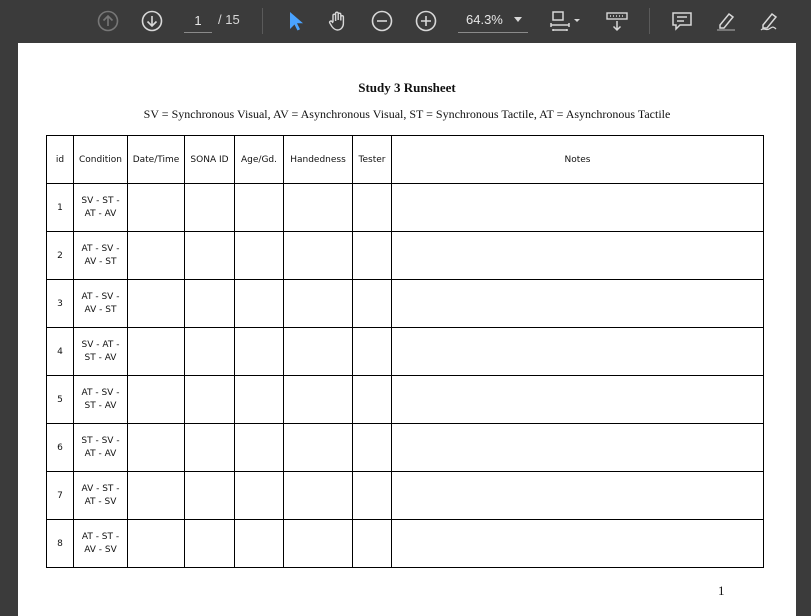  I want to click on table-row: 5 AT - SV - ST - AV, so click(405, 399).